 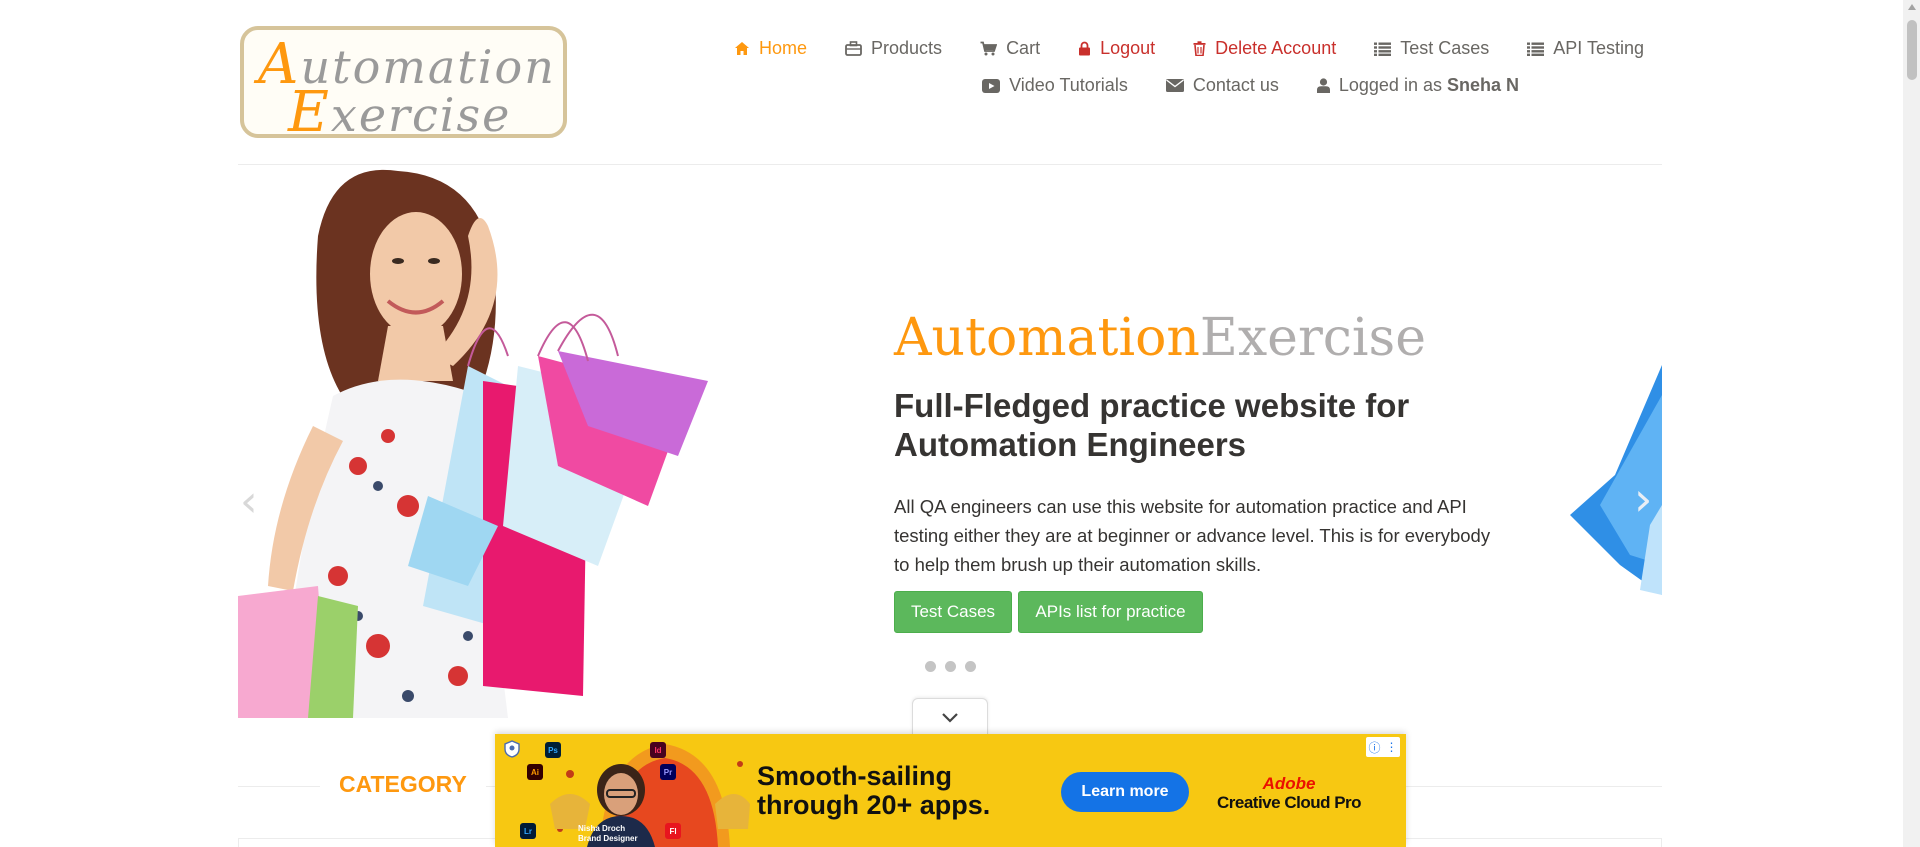 I want to click on nav-cart: Cart, so click(x=1010, y=48).